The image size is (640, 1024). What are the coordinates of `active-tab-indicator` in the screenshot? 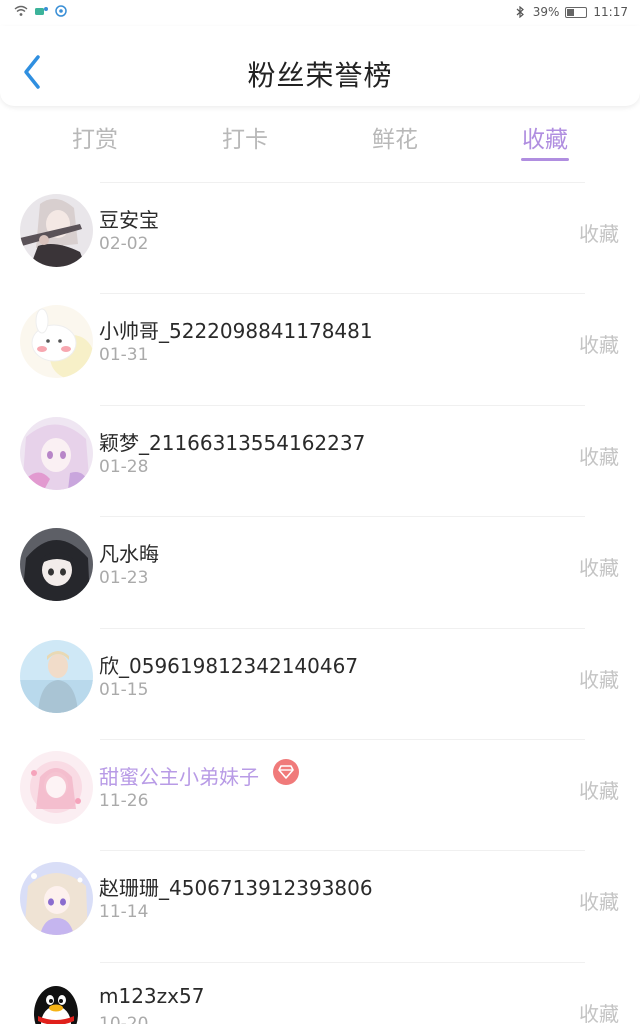 It's located at (545, 159).